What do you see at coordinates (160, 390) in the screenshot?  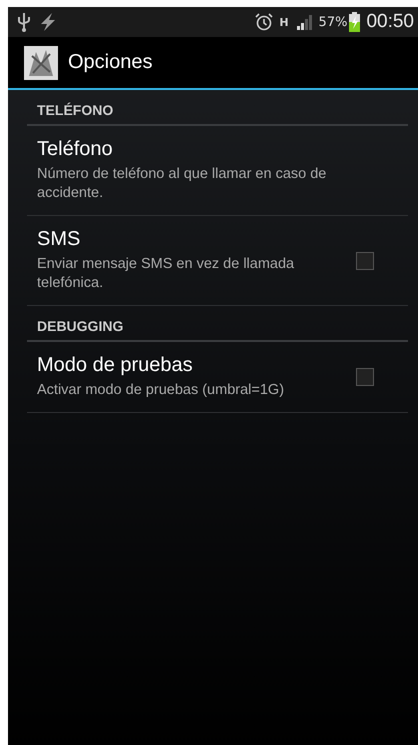 I see `preference-summary: Activar modo de pruebas (umbral=1G)` at bounding box center [160, 390].